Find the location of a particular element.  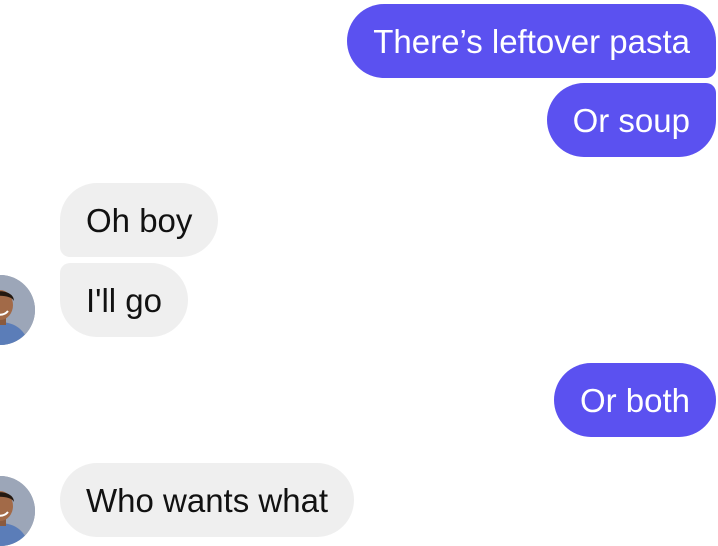

incoming-message-bubble: Oh boy is located at coordinates (139, 220).